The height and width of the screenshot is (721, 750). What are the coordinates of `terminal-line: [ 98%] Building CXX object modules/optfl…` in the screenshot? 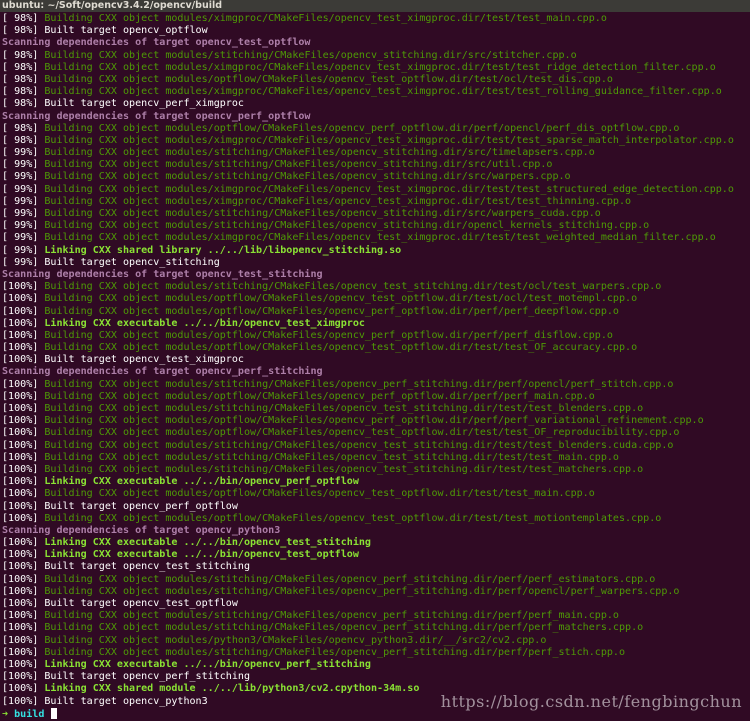 It's located at (376, 129).